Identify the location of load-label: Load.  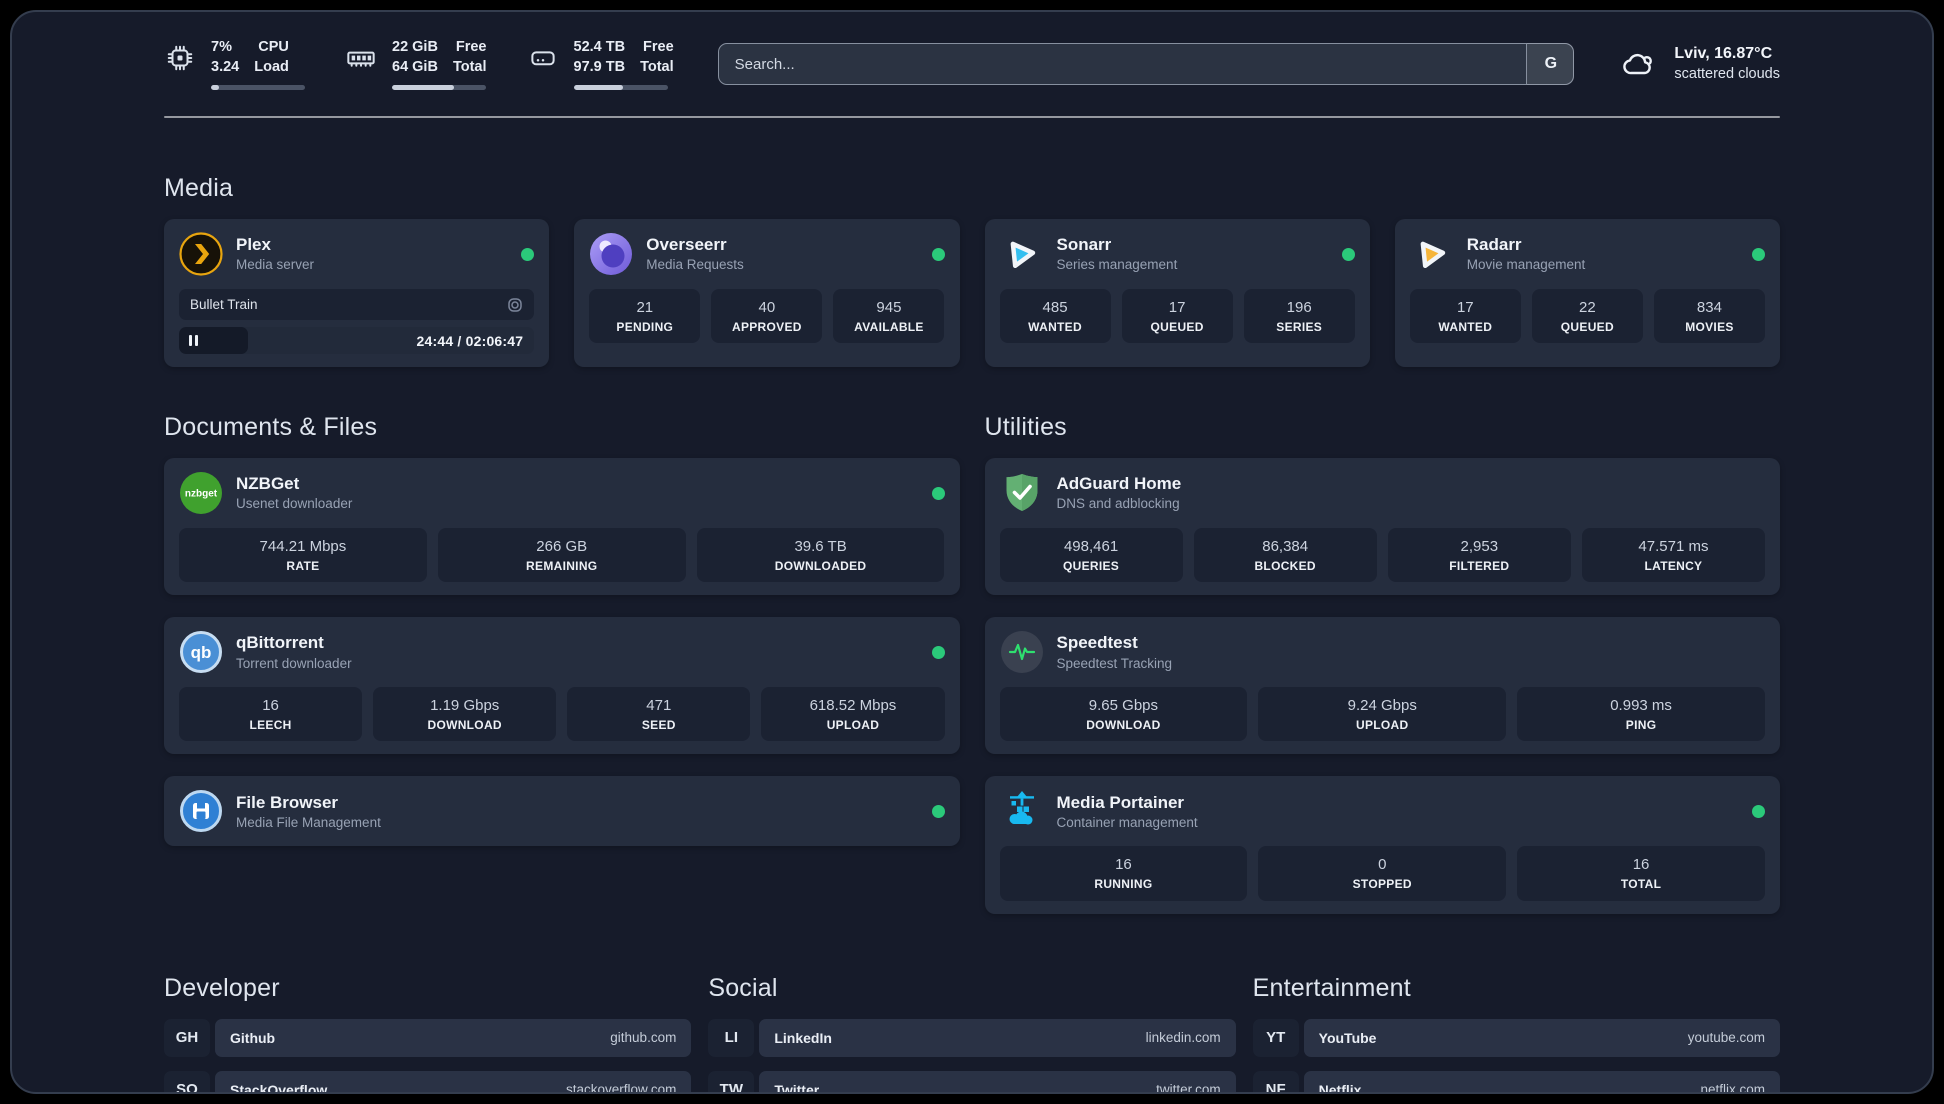
(271, 66).